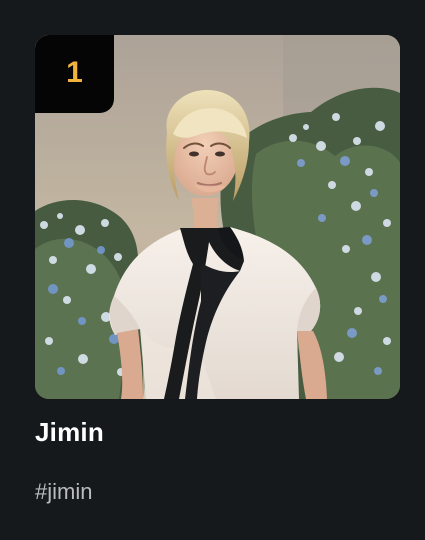 The width and height of the screenshot is (425, 540). I want to click on rank-number: 1, so click(74, 72).